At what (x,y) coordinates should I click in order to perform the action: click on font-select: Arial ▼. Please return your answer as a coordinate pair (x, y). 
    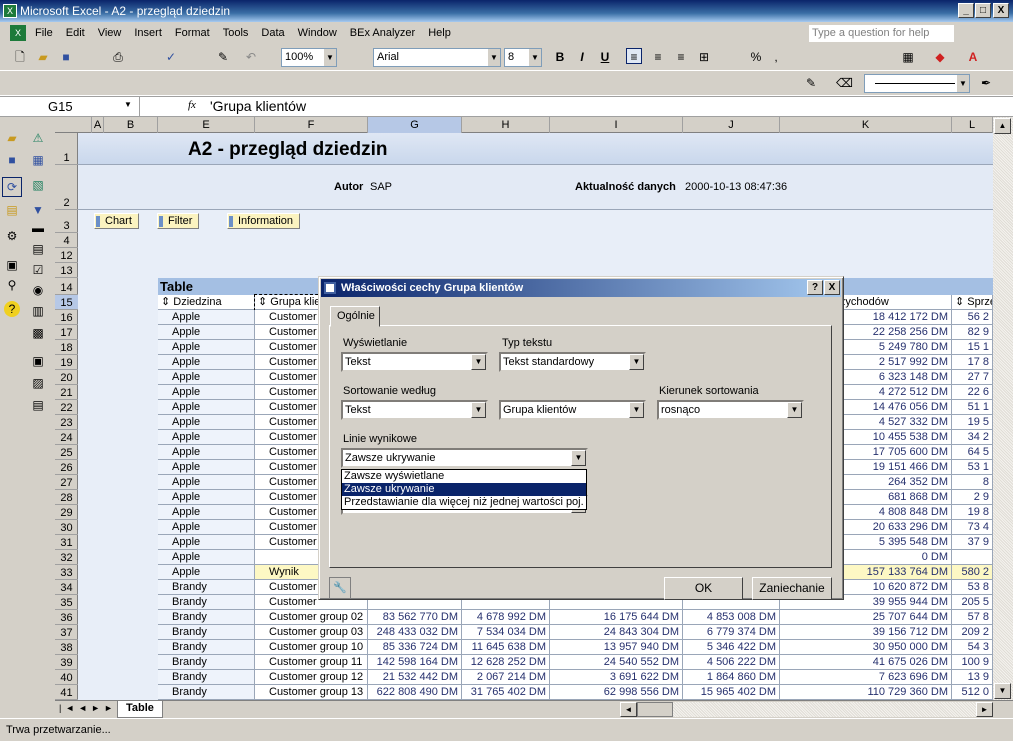
    Looking at the image, I should click on (437, 57).